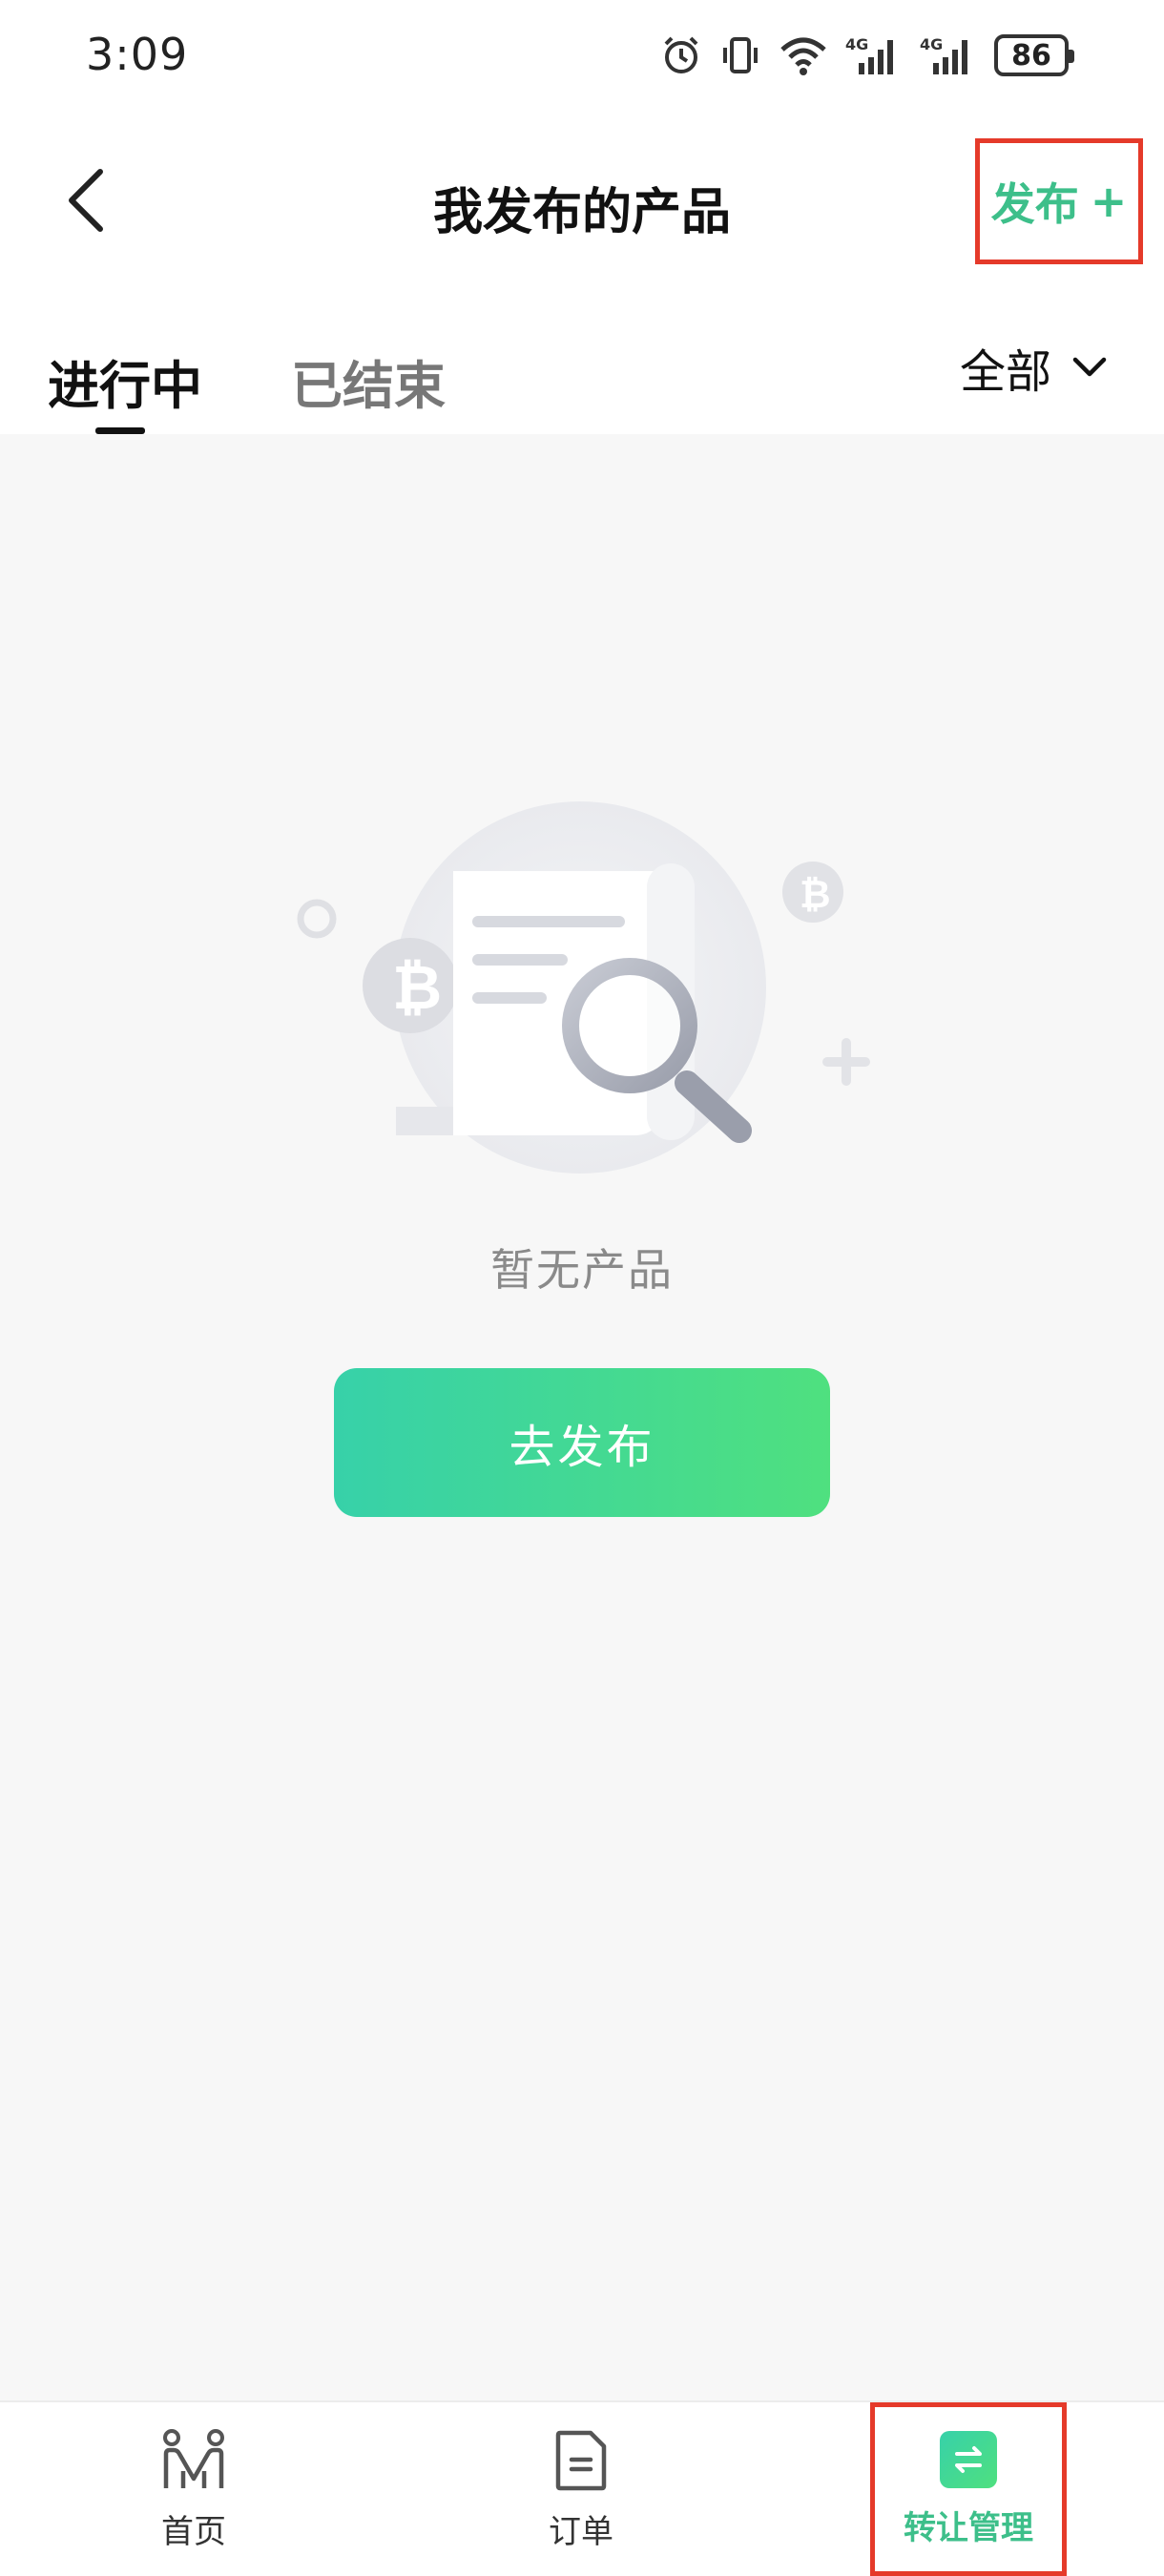  I want to click on page-header: 我发布的产品 发布 +, so click(582, 200).